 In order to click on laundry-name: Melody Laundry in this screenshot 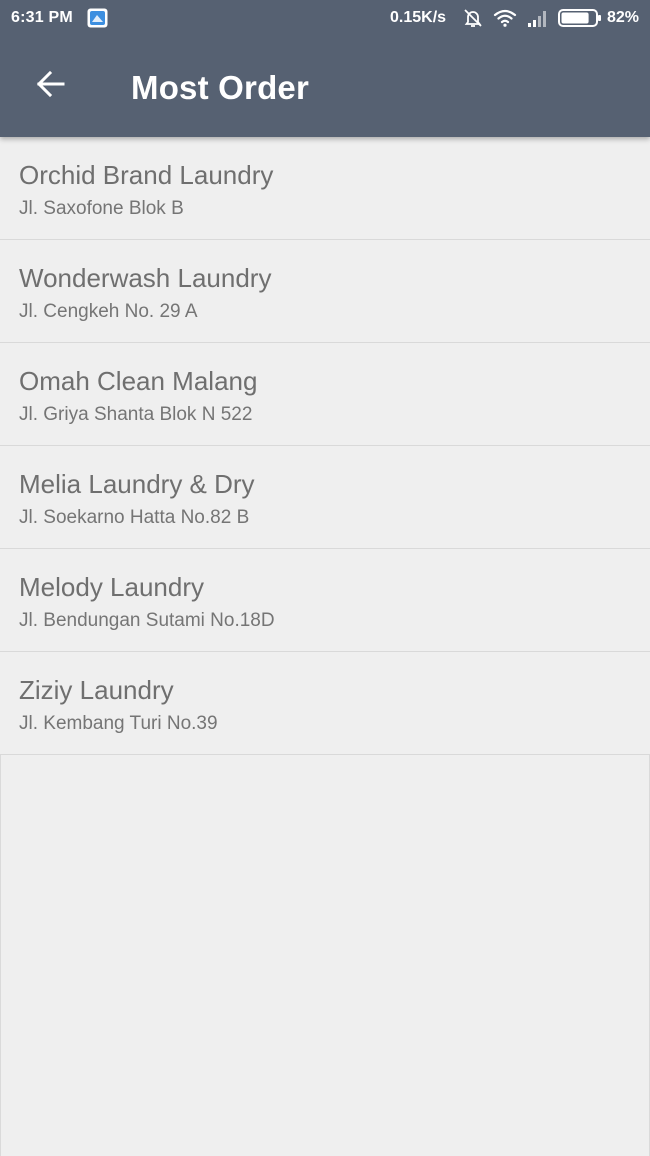, I will do `click(111, 587)`.